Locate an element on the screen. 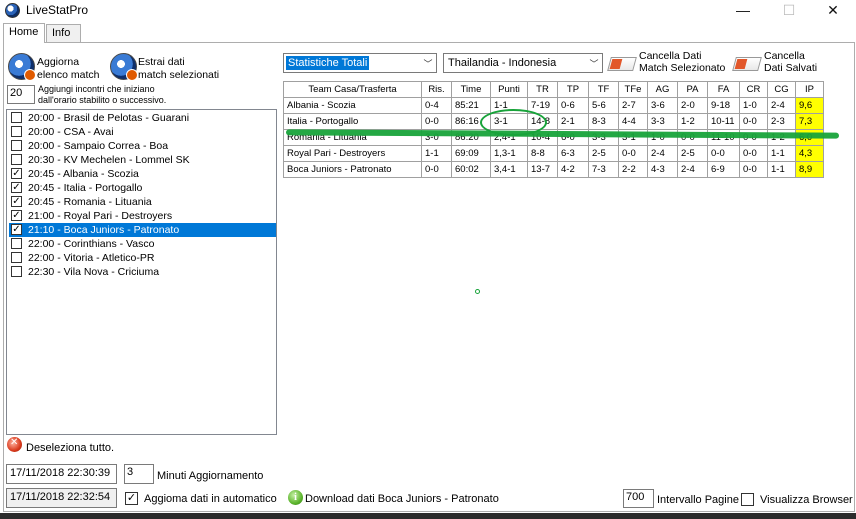  cell-team: Albania - Scozia is located at coordinates (352, 105).